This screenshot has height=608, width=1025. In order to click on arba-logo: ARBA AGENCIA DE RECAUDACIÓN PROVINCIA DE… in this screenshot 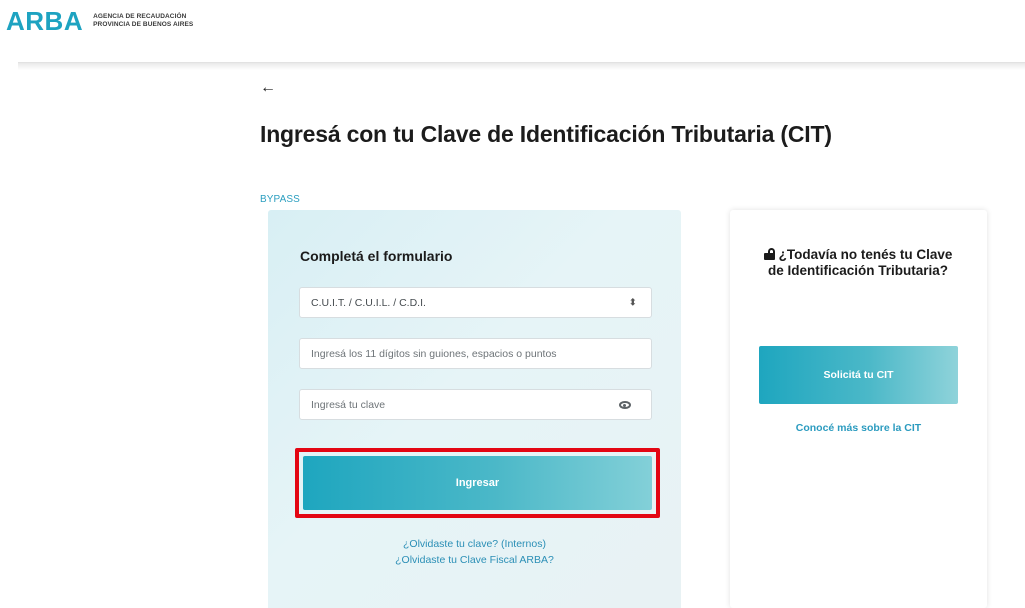, I will do `click(99, 21)`.